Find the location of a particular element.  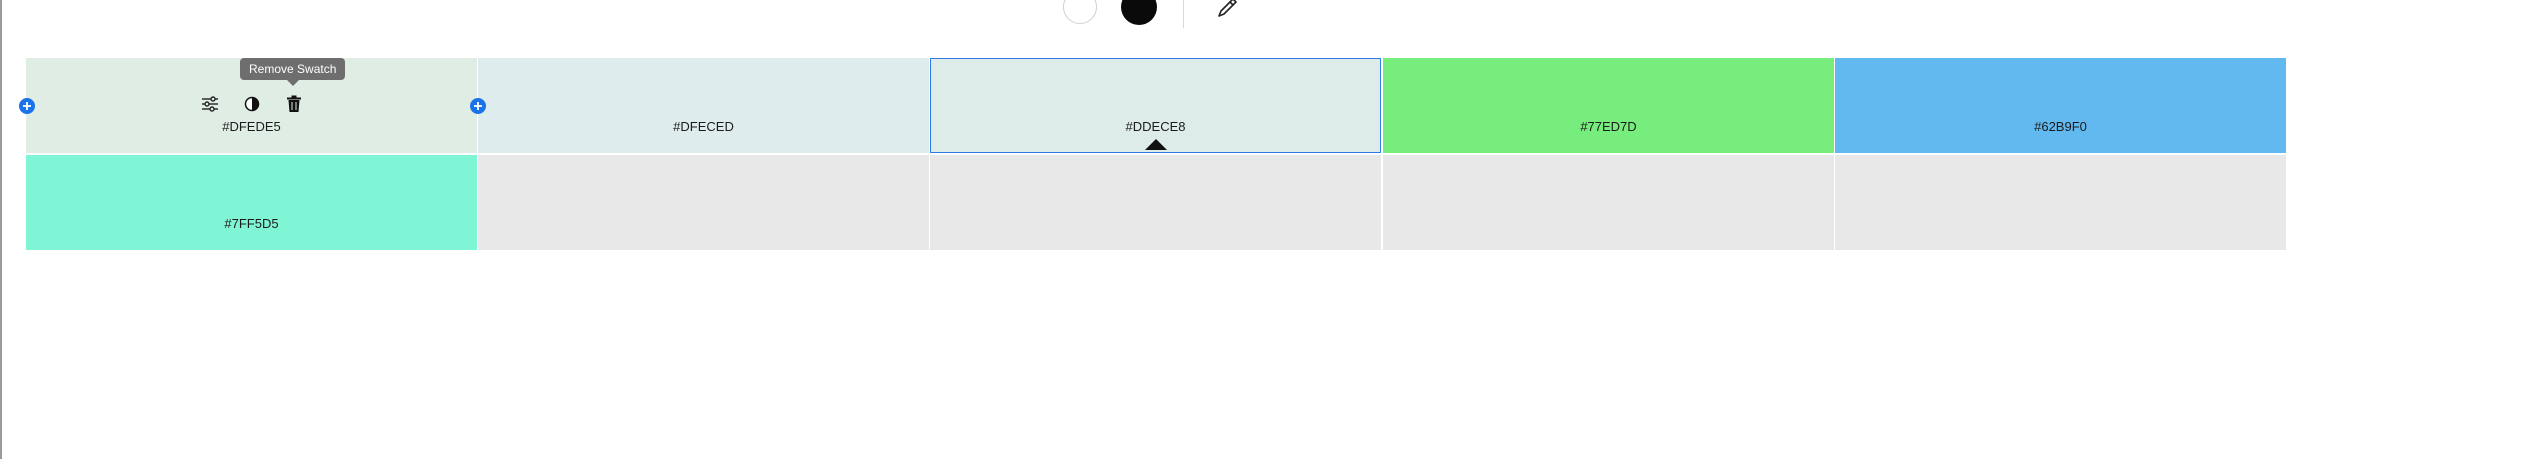

swatch-6: #7FF5D5 is located at coordinates (251, 202).